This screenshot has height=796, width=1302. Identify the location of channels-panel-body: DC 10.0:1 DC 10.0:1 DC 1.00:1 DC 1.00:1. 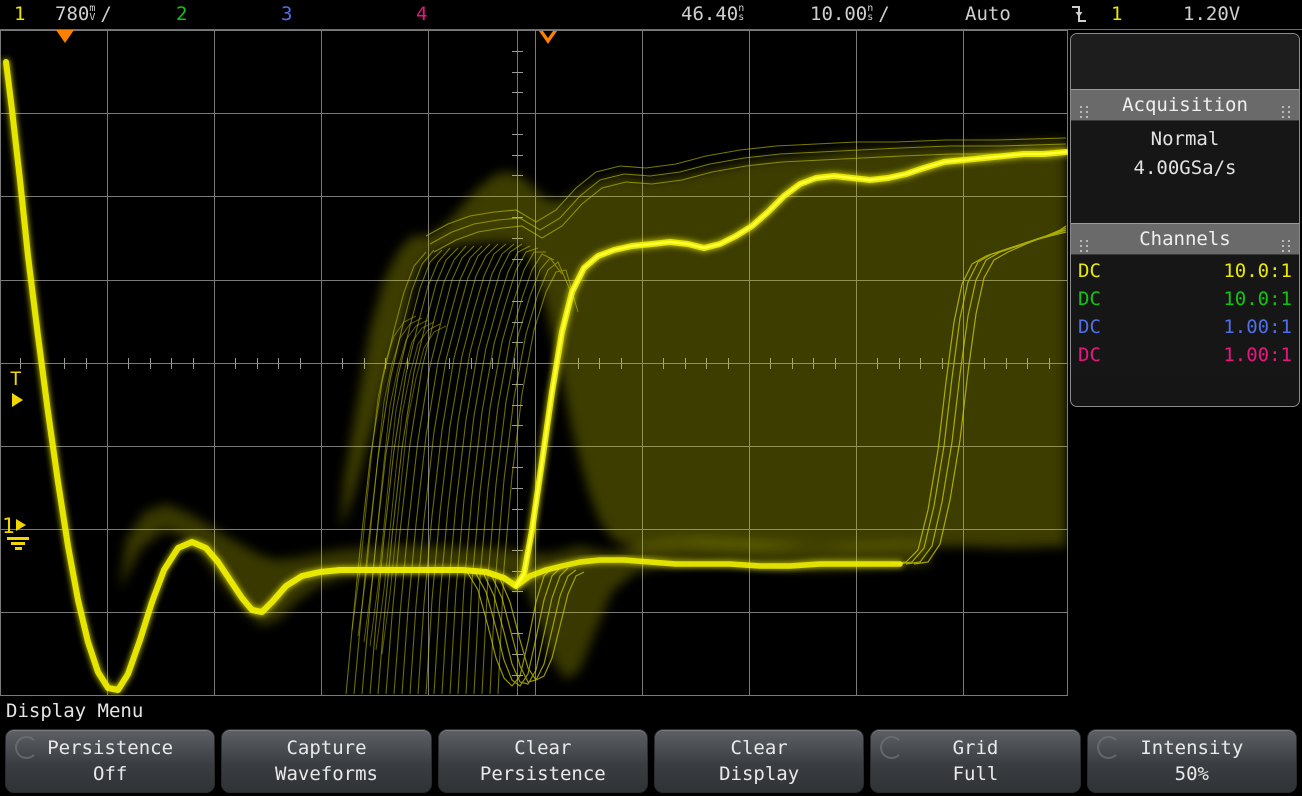
(1185, 315).